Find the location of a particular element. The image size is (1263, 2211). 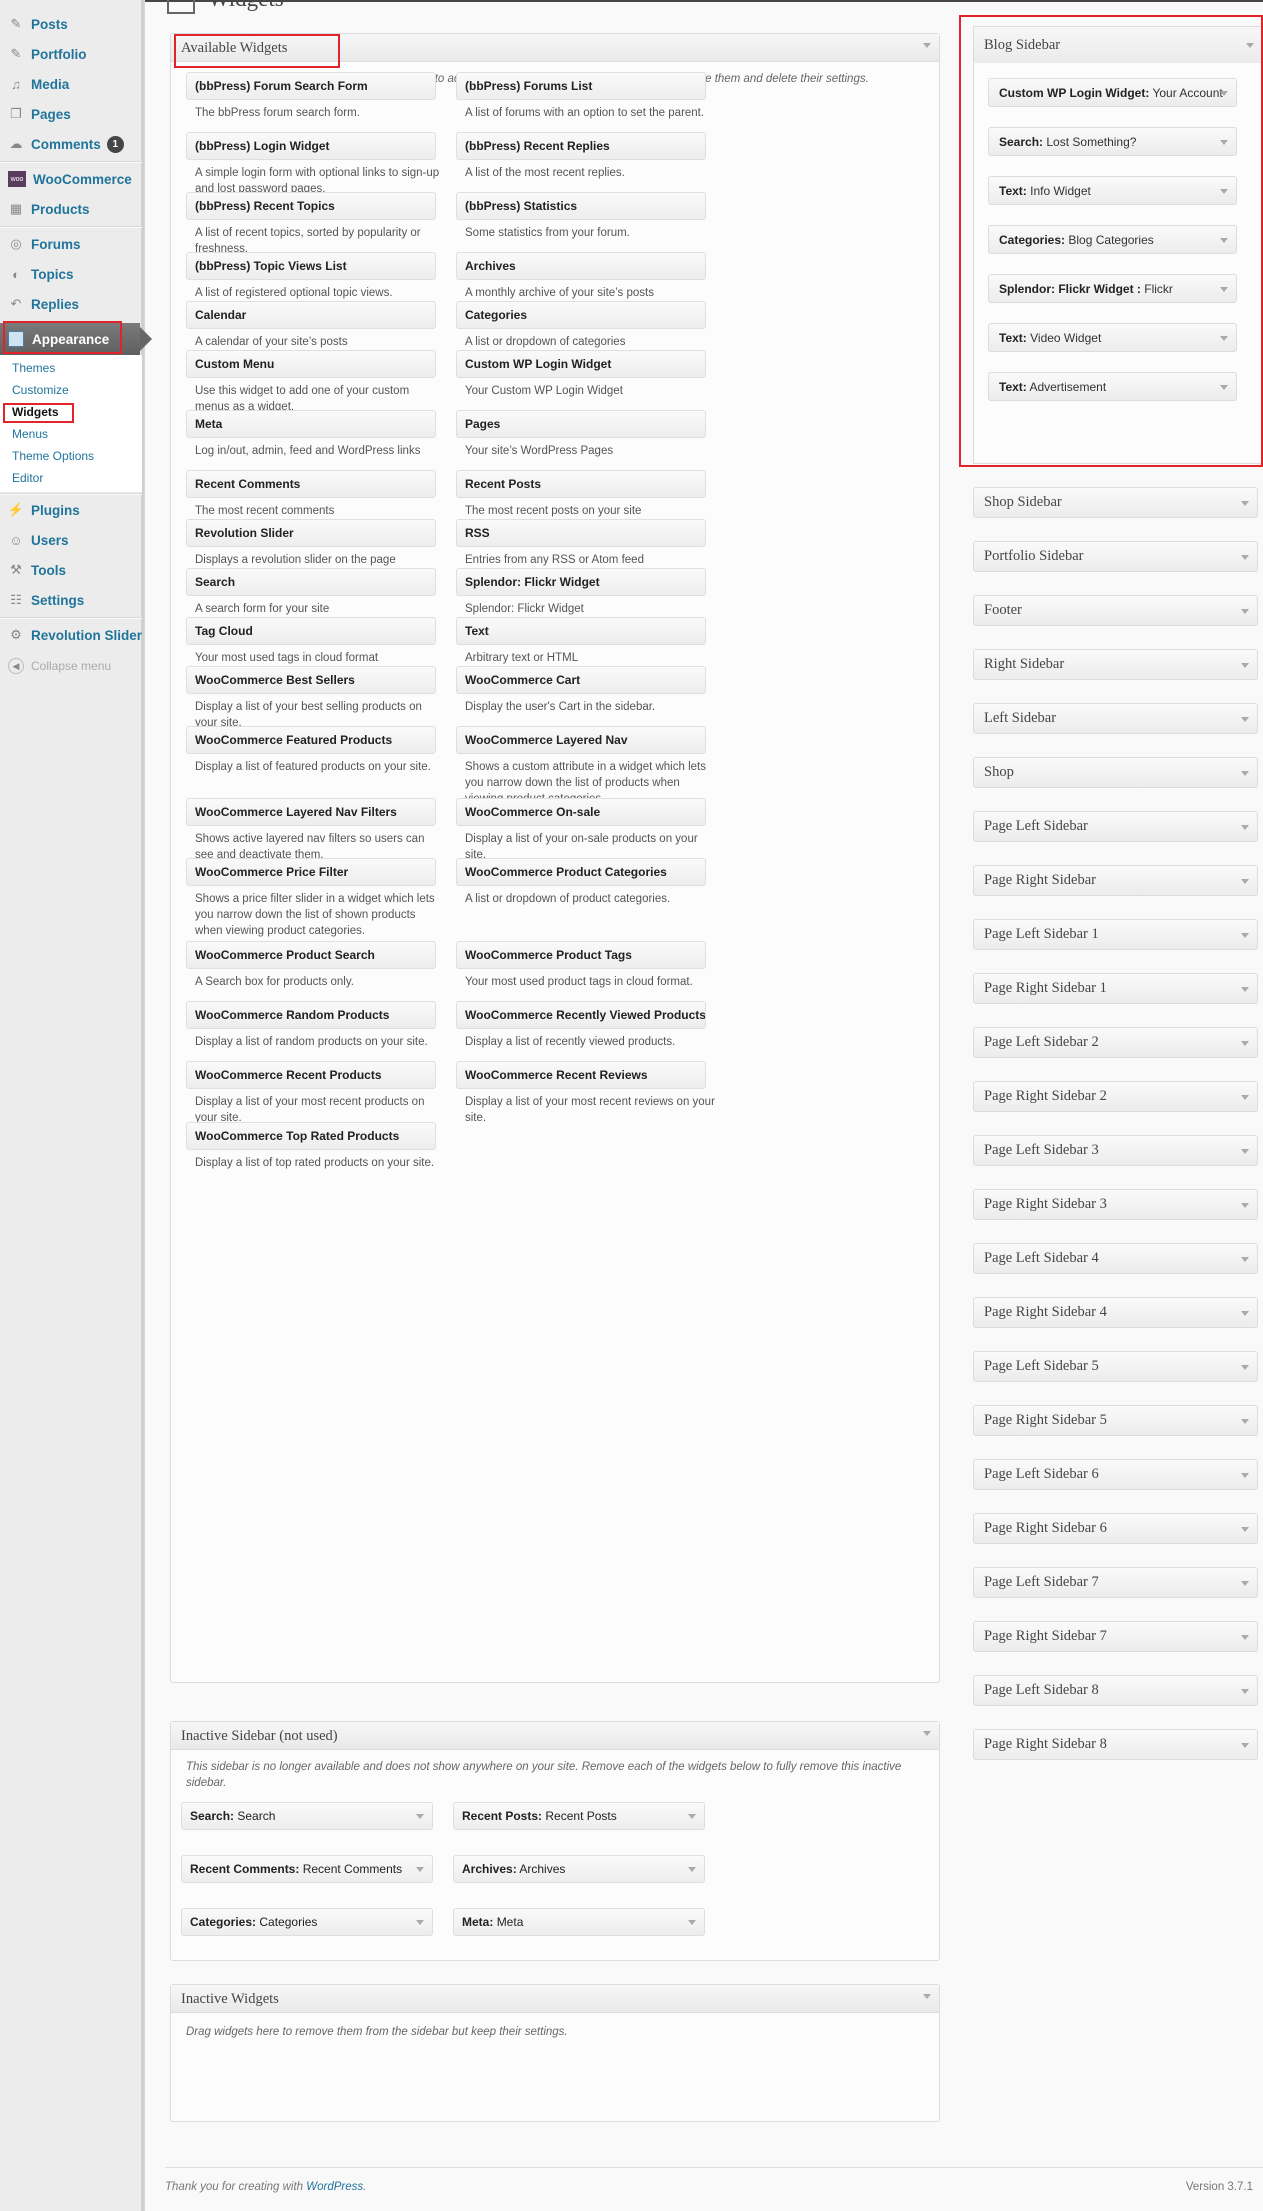

widget-title: WooCommerce Product Categories is located at coordinates (581, 872).